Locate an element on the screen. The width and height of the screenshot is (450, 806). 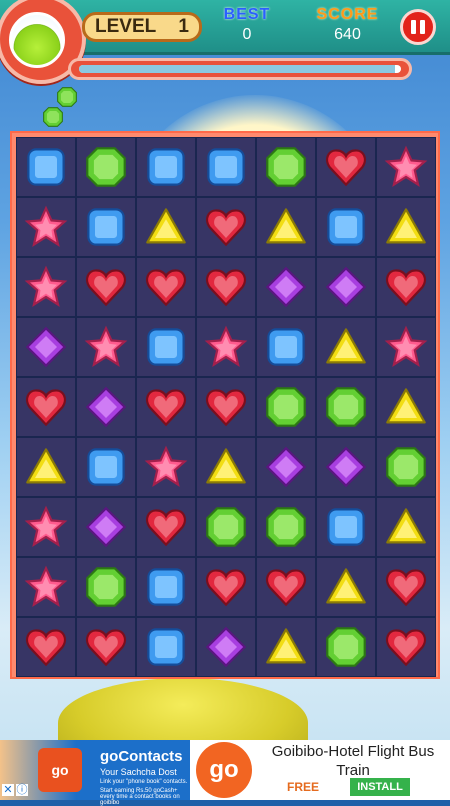
score-stat: SCORE 640 is located at coordinates (347, 25).